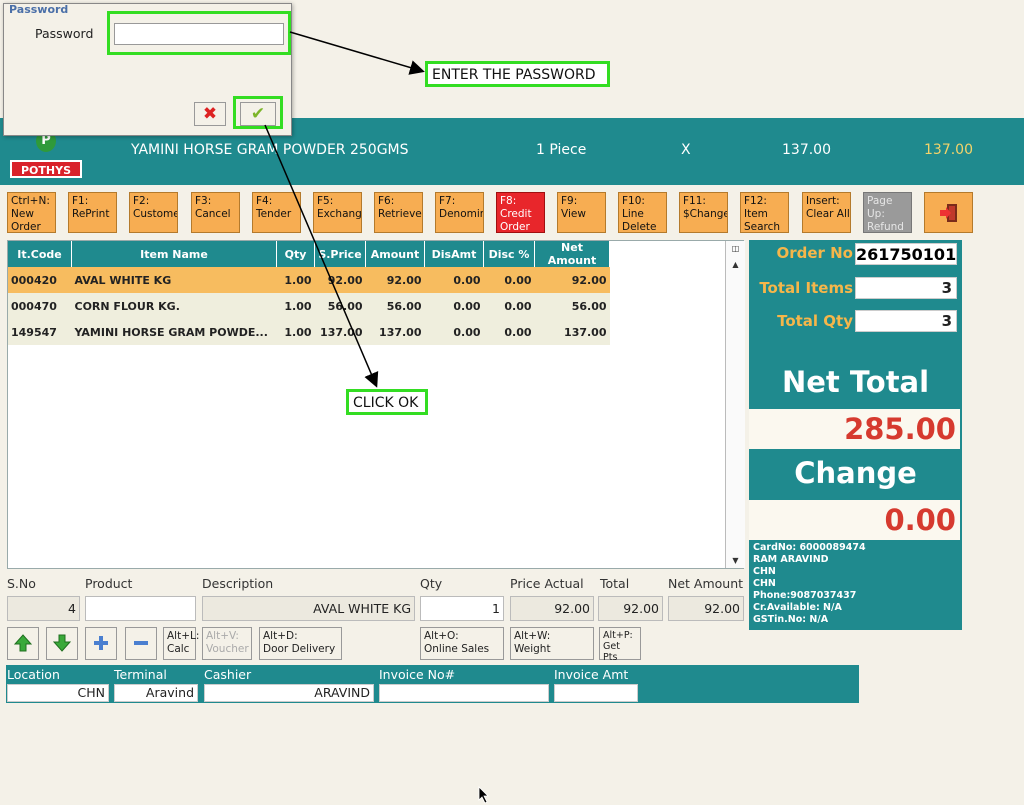 The height and width of the screenshot is (805, 1024). Describe the element at coordinates (387, 402) in the screenshot. I see `annotation-click-ok: CLICK OK` at that location.